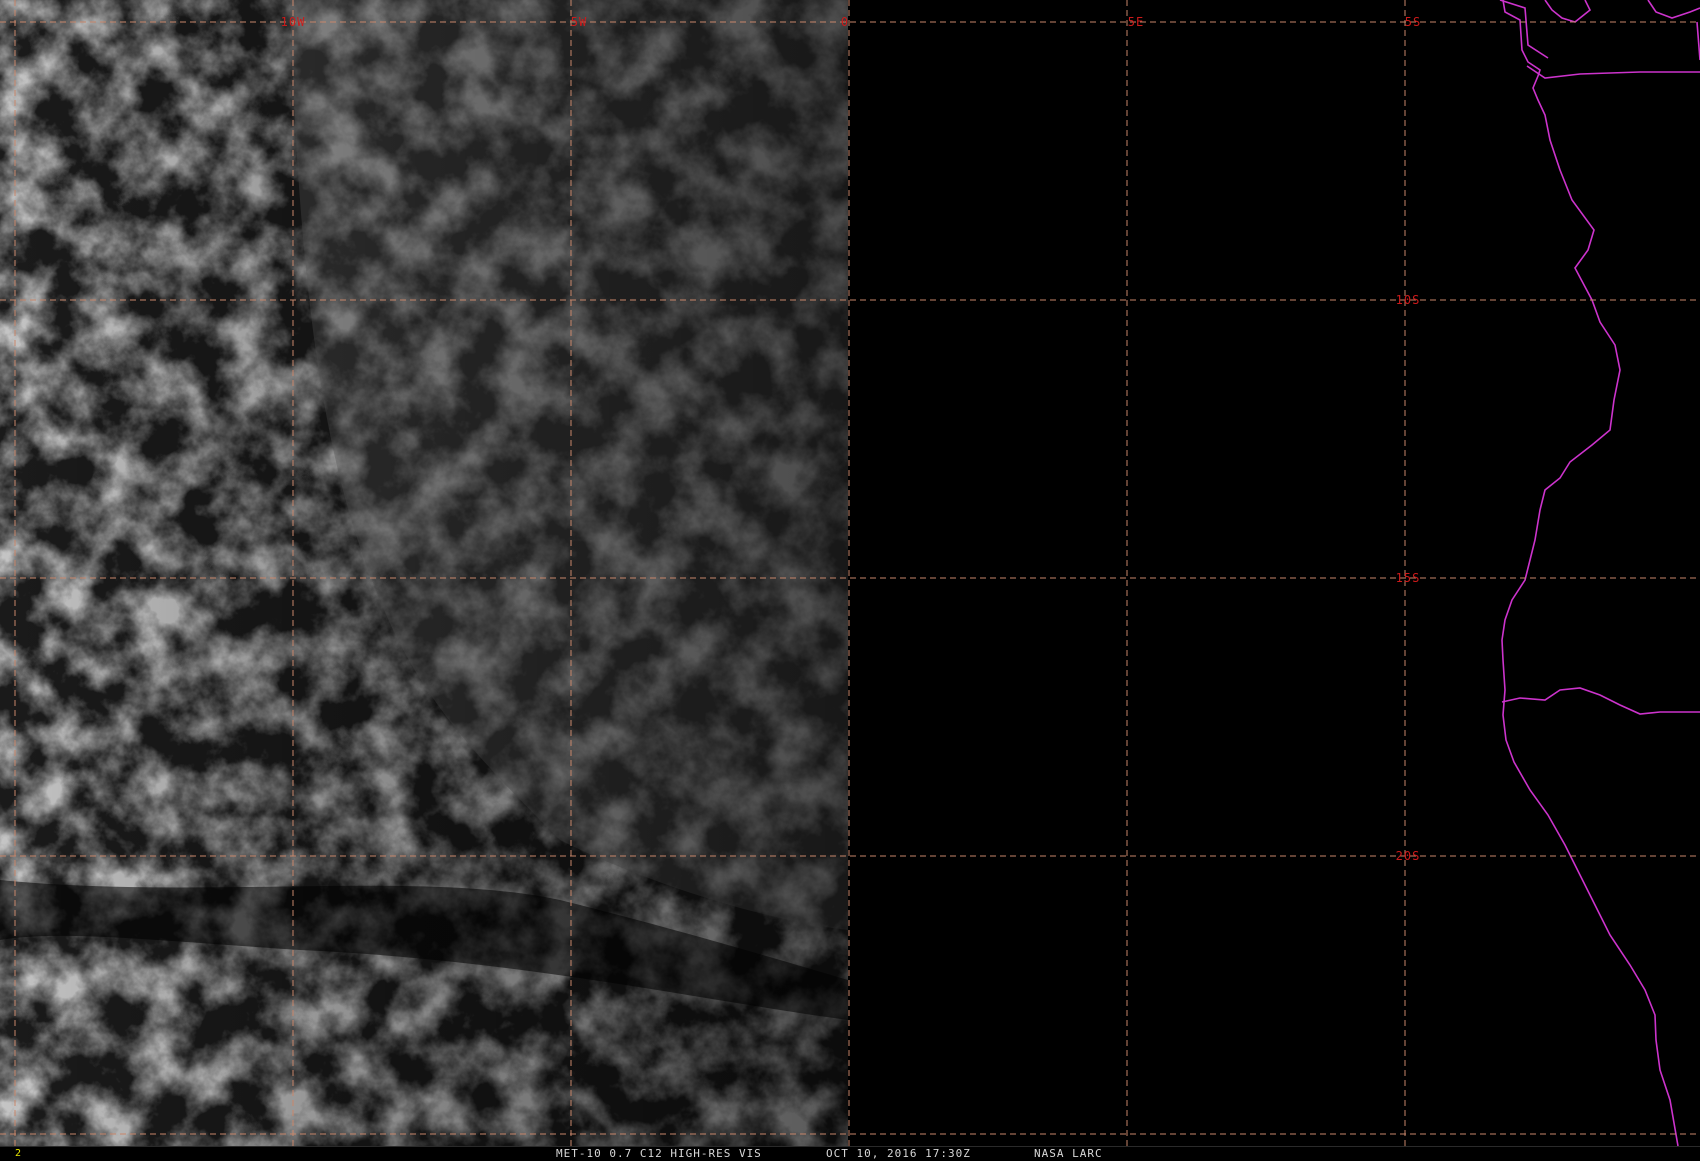 The height and width of the screenshot is (1161, 1700). I want to click on political-boundaries, so click(1599, 573).